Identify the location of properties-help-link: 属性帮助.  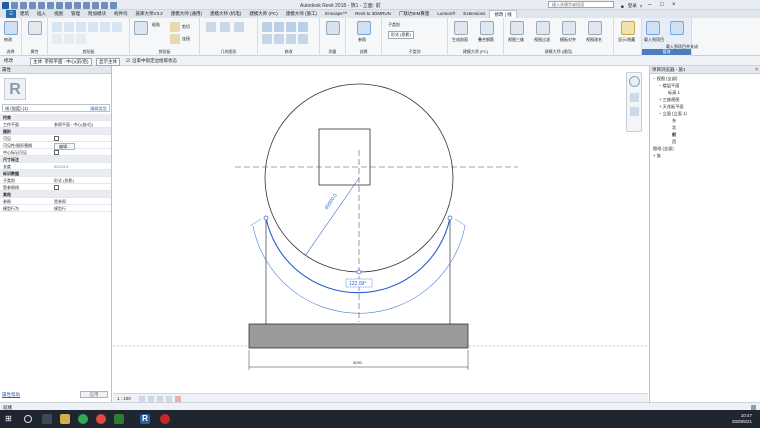
(11, 395).